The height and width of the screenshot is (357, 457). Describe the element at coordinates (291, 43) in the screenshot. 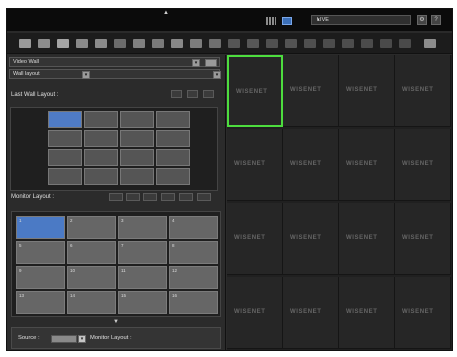

I see `brush-icon` at that location.